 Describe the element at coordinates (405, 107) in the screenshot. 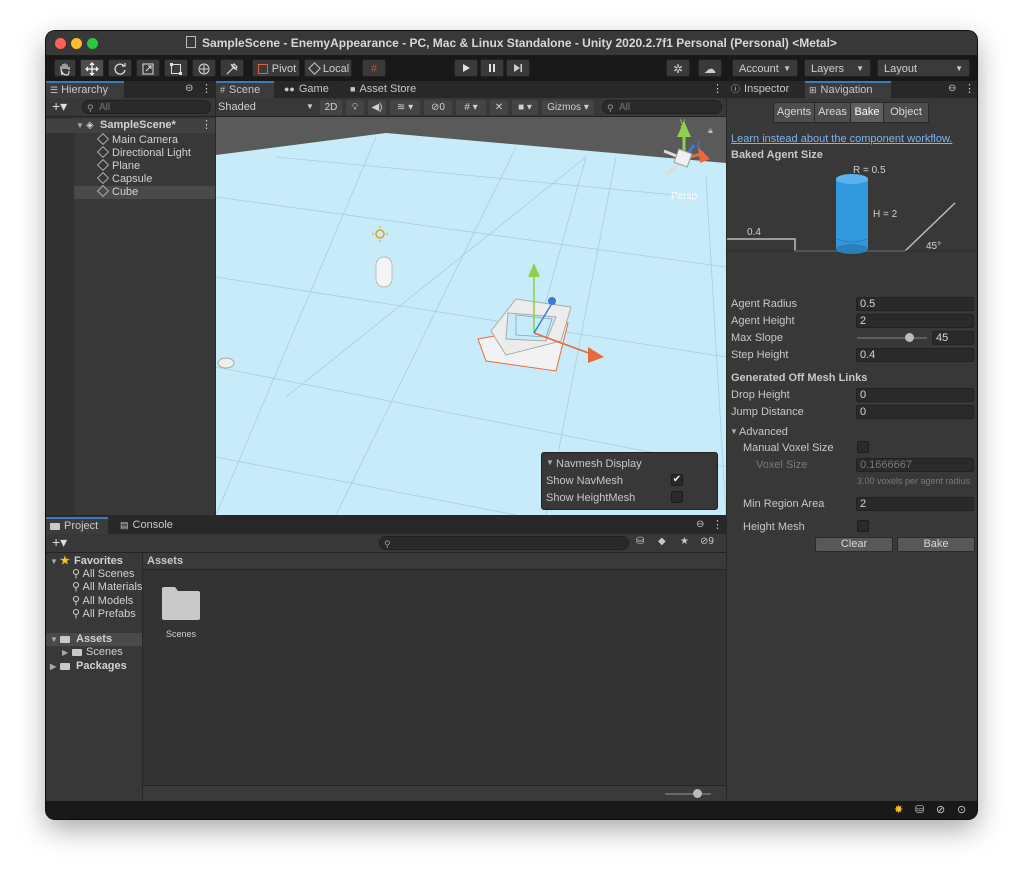

I see `effects-dropdown: ≋ ▾` at that location.